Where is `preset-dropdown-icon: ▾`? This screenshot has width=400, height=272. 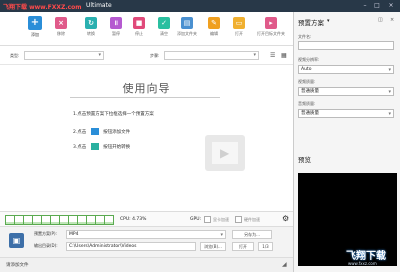 preset-dropdown-icon: ▾ is located at coordinates (328, 21).